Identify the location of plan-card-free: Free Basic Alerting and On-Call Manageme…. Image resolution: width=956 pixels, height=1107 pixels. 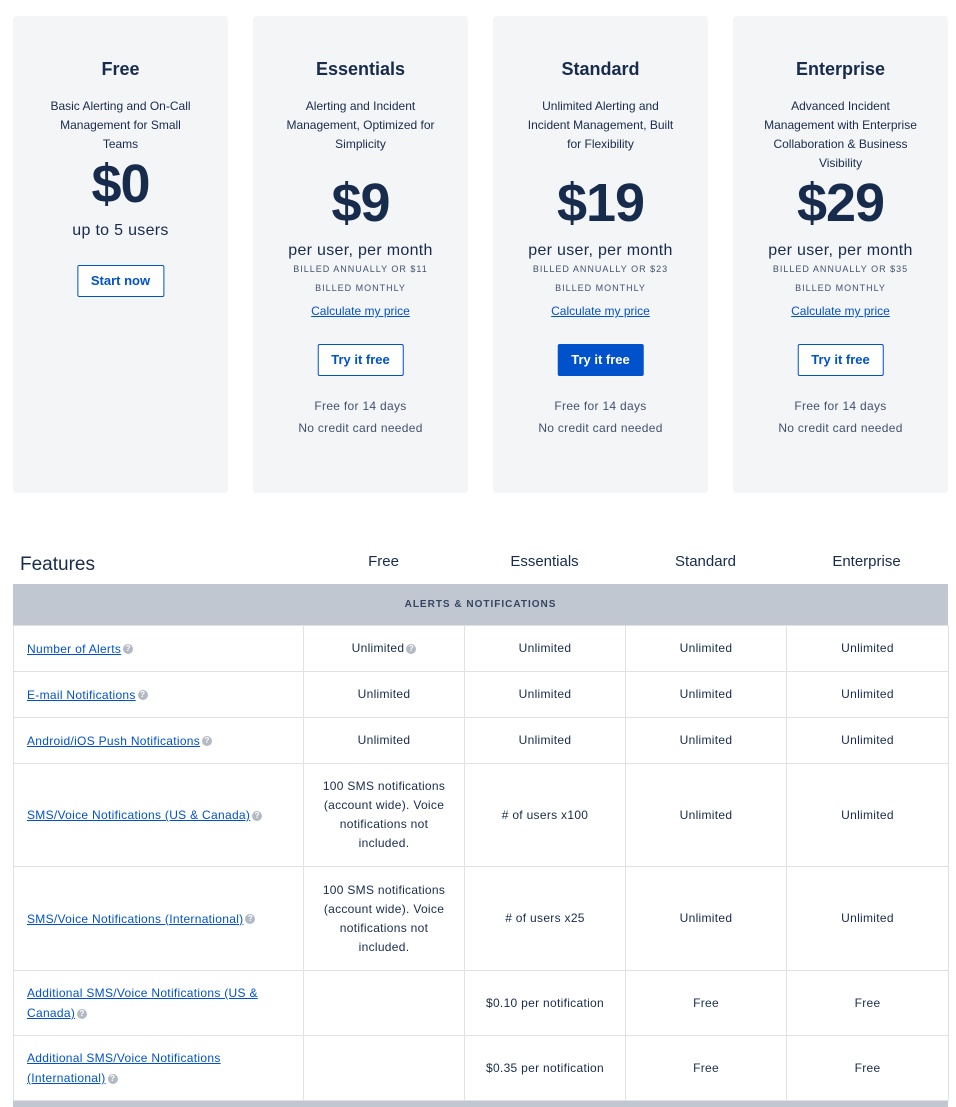
(120, 254).